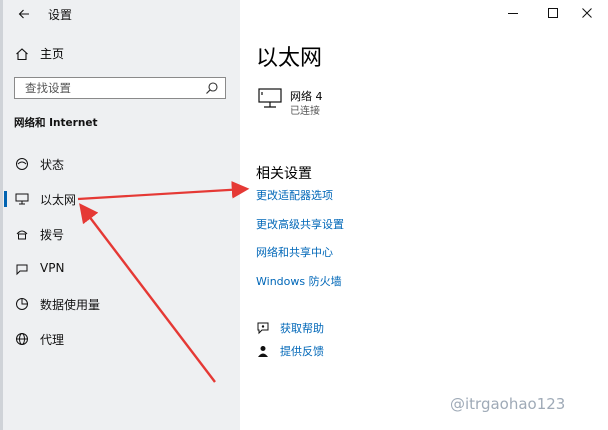 This screenshot has width=608, height=430. I want to click on maximize-button, so click(553, 13).